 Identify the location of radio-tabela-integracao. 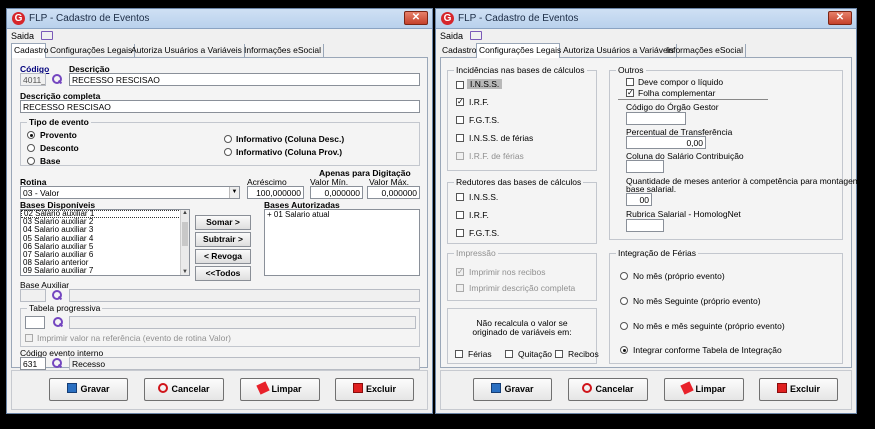
(624, 350).